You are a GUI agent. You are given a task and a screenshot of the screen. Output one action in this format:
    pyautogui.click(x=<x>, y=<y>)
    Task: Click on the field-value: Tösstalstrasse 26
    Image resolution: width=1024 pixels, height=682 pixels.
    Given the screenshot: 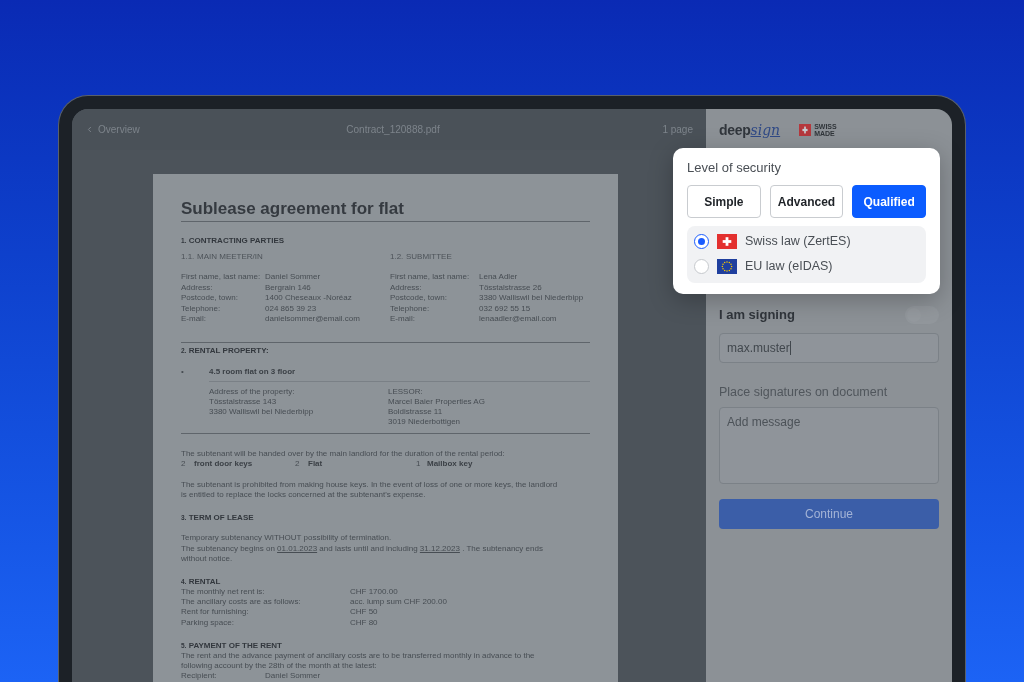 What is the action you would take?
    pyautogui.click(x=510, y=287)
    